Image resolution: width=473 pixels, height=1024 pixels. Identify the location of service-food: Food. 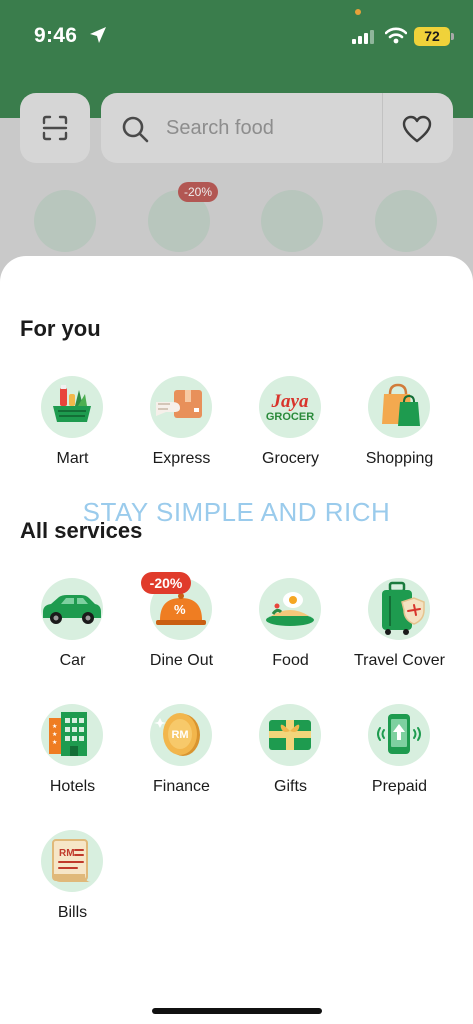
(290, 633).